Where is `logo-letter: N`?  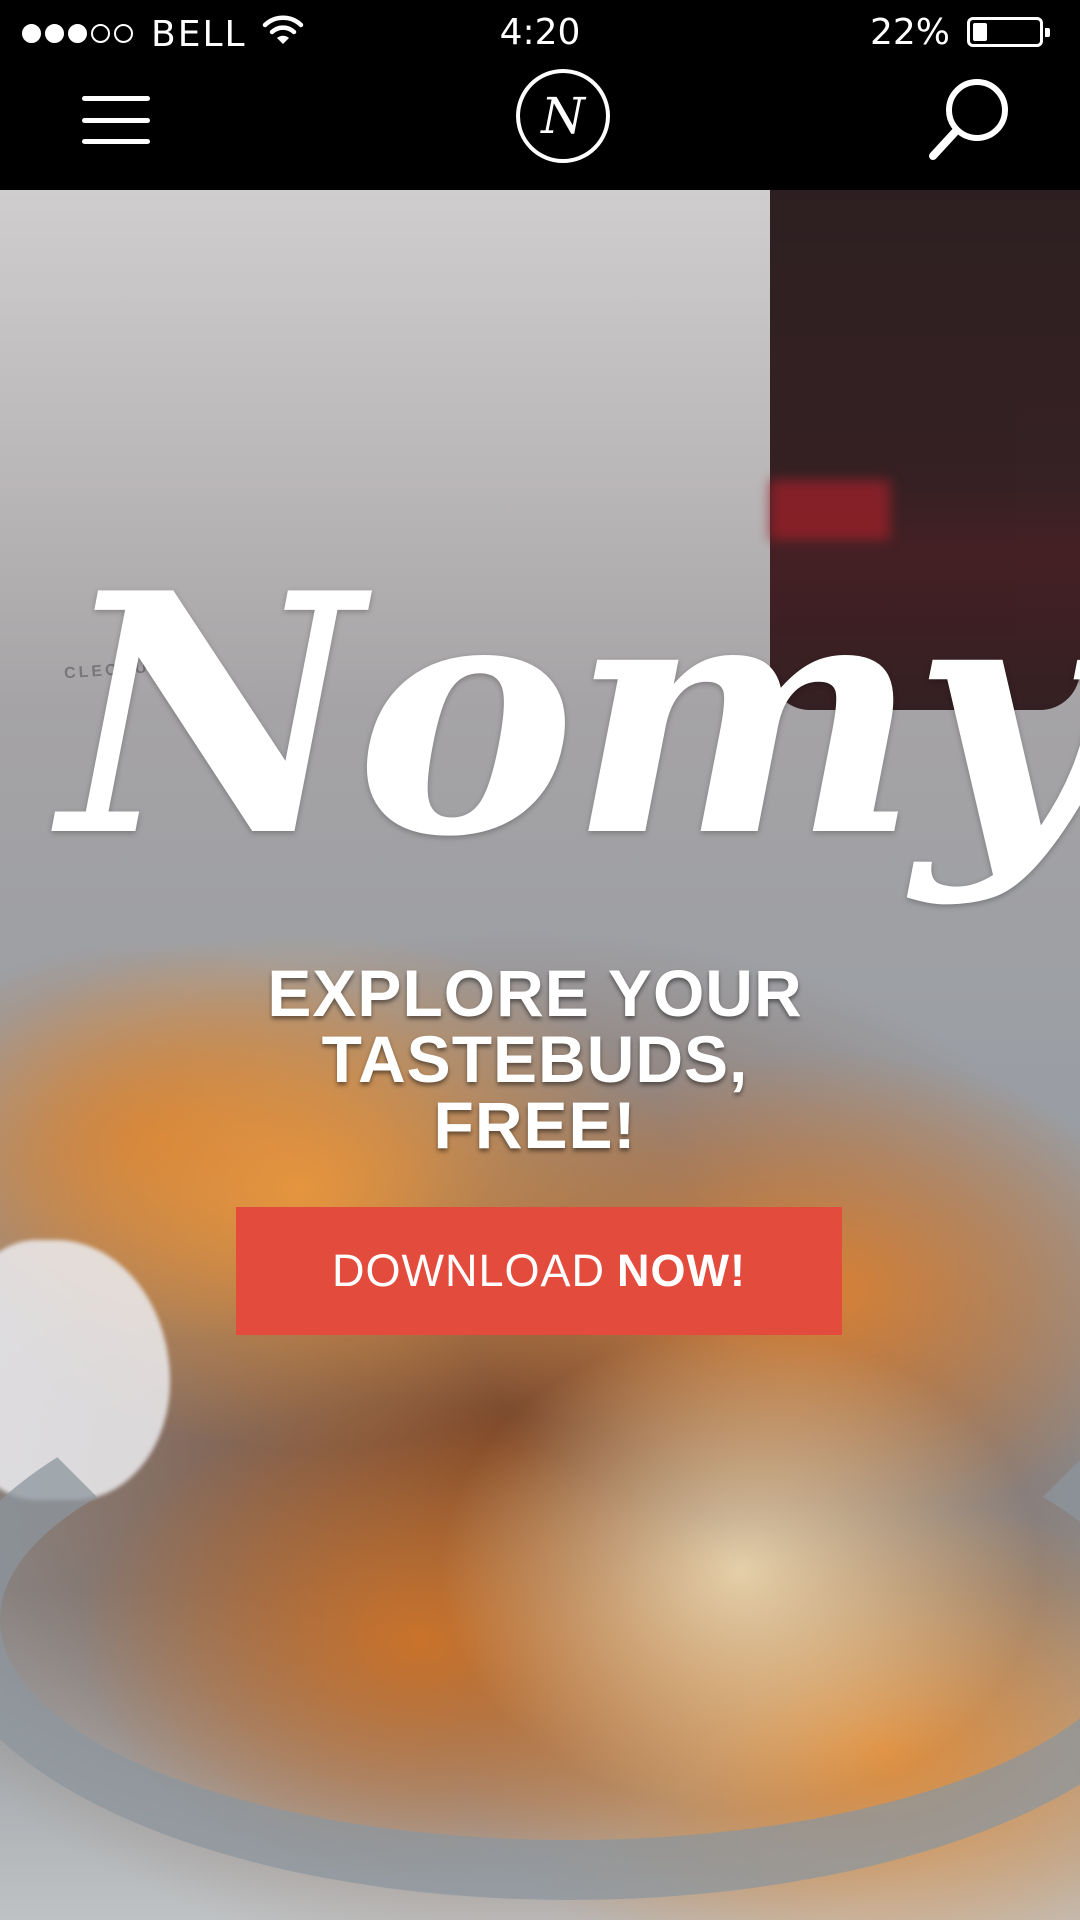
logo-letter: N is located at coordinates (563, 116).